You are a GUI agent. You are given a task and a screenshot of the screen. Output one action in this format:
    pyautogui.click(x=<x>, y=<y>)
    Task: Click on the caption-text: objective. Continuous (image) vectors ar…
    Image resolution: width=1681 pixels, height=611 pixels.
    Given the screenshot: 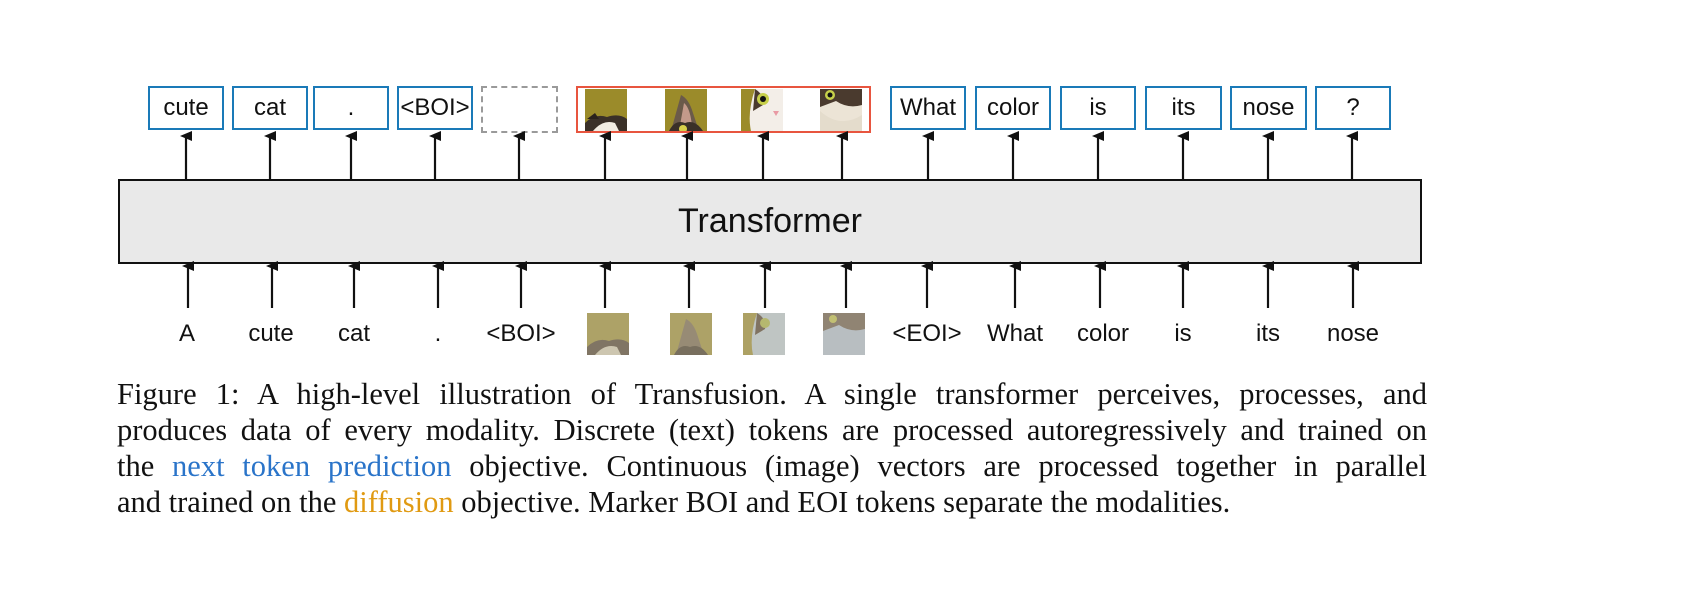 What is the action you would take?
    pyautogui.click(x=939, y=466)
    